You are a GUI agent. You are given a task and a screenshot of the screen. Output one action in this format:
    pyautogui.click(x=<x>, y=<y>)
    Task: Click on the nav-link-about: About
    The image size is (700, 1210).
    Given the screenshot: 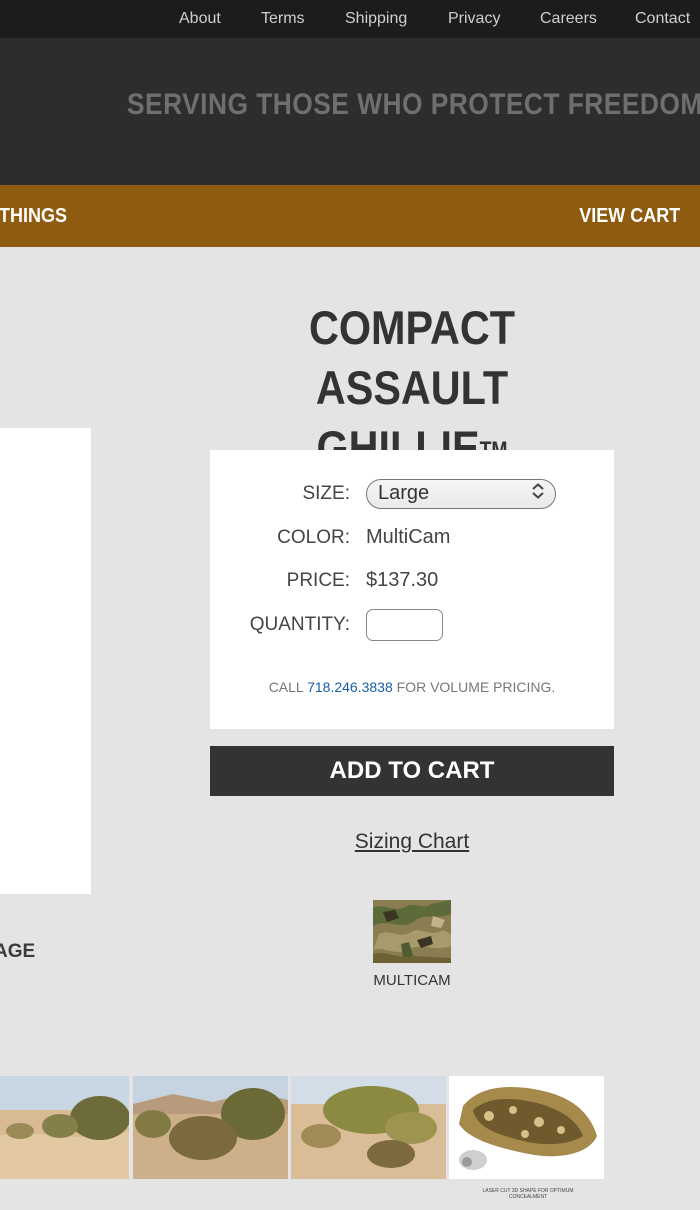 What is the action you would take?
    pyautogui.click(x=200, y=19)
    